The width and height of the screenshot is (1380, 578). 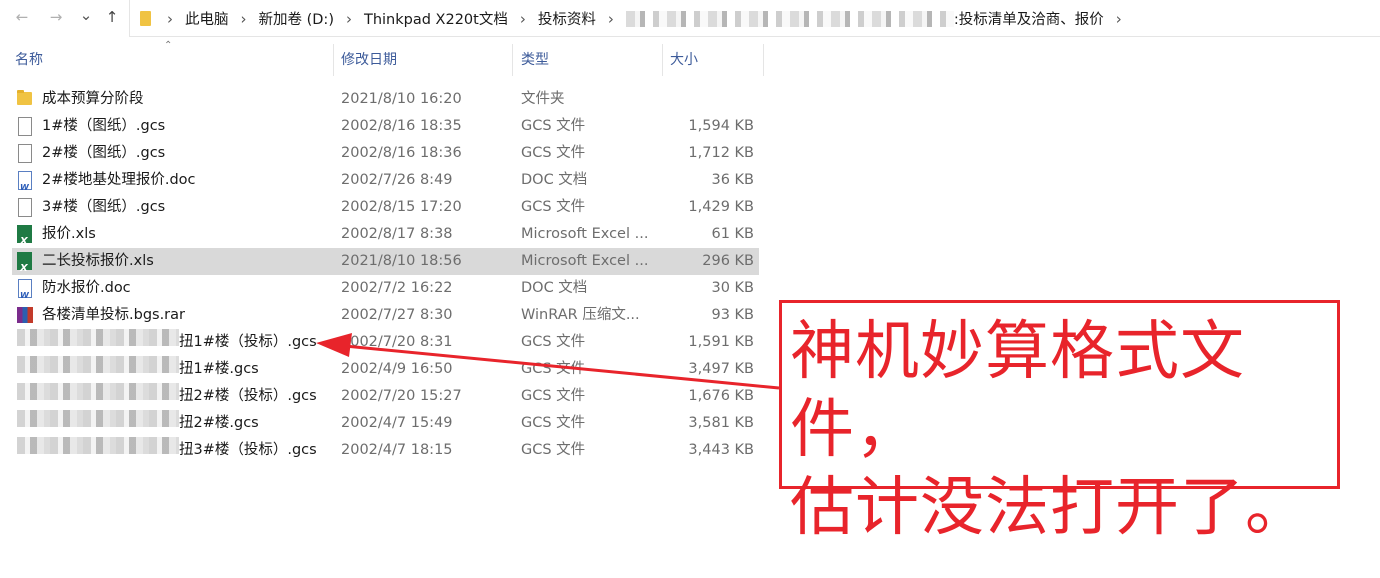 What do you see at coordinates (1050, 430) in the screenshot?
I see `annotation-text: 神机妙算格式文件， 估计没法打开了。` at bounding box center [1050, 430].